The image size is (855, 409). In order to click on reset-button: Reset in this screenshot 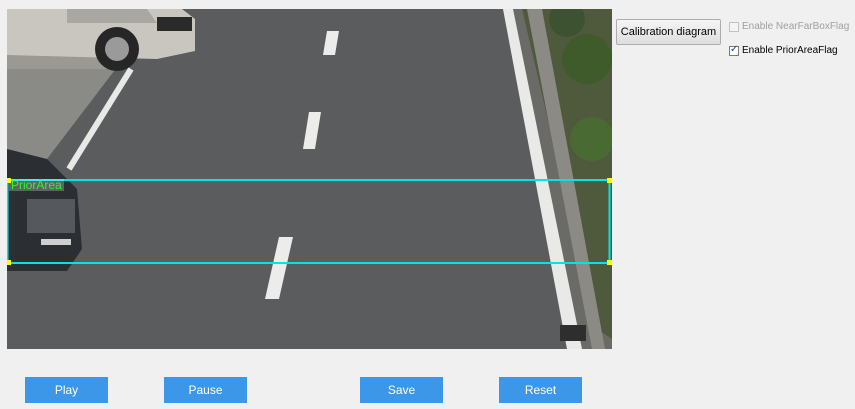, I will do `click(540, 390)`.